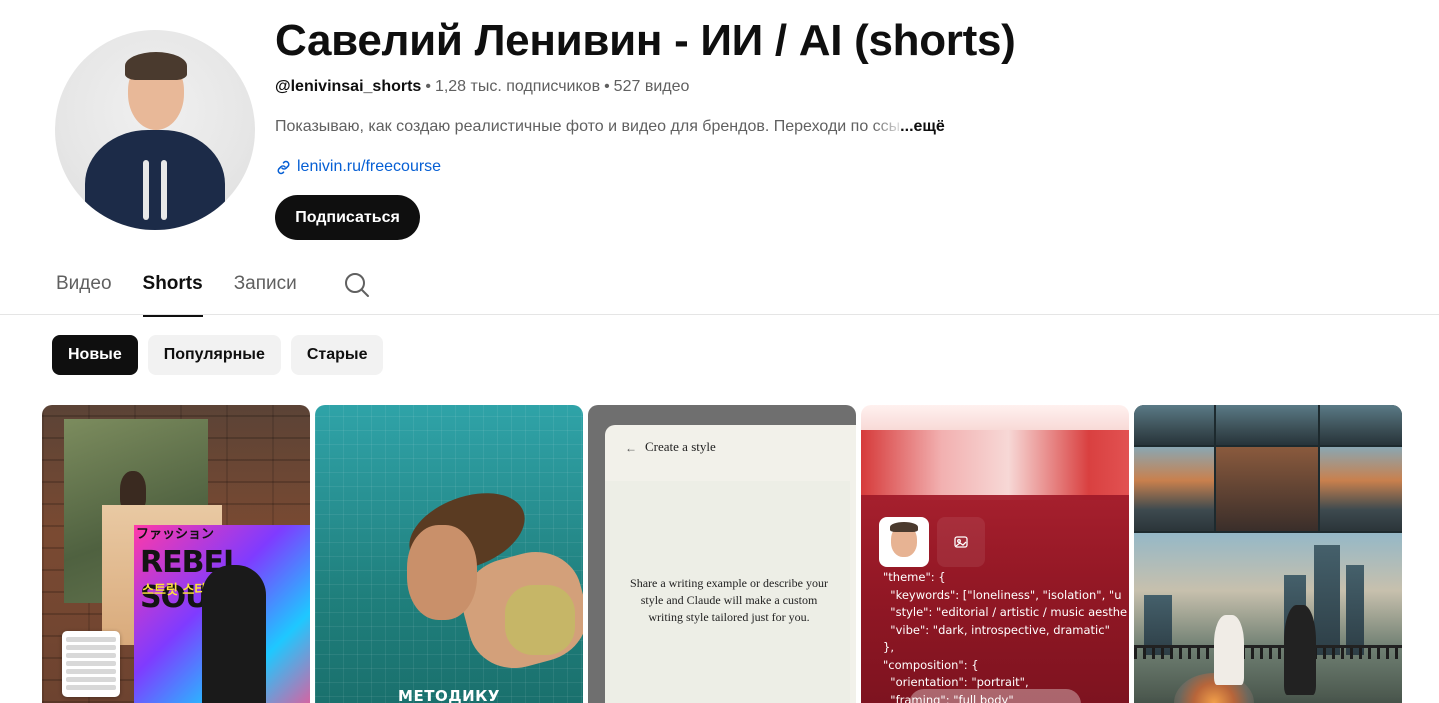 This screenshot has height=703, width=1439. What do you see at coordinates (680, 446) in the screenshot?
I see `panel-title: Create a style` at bounding box center [680, 446].